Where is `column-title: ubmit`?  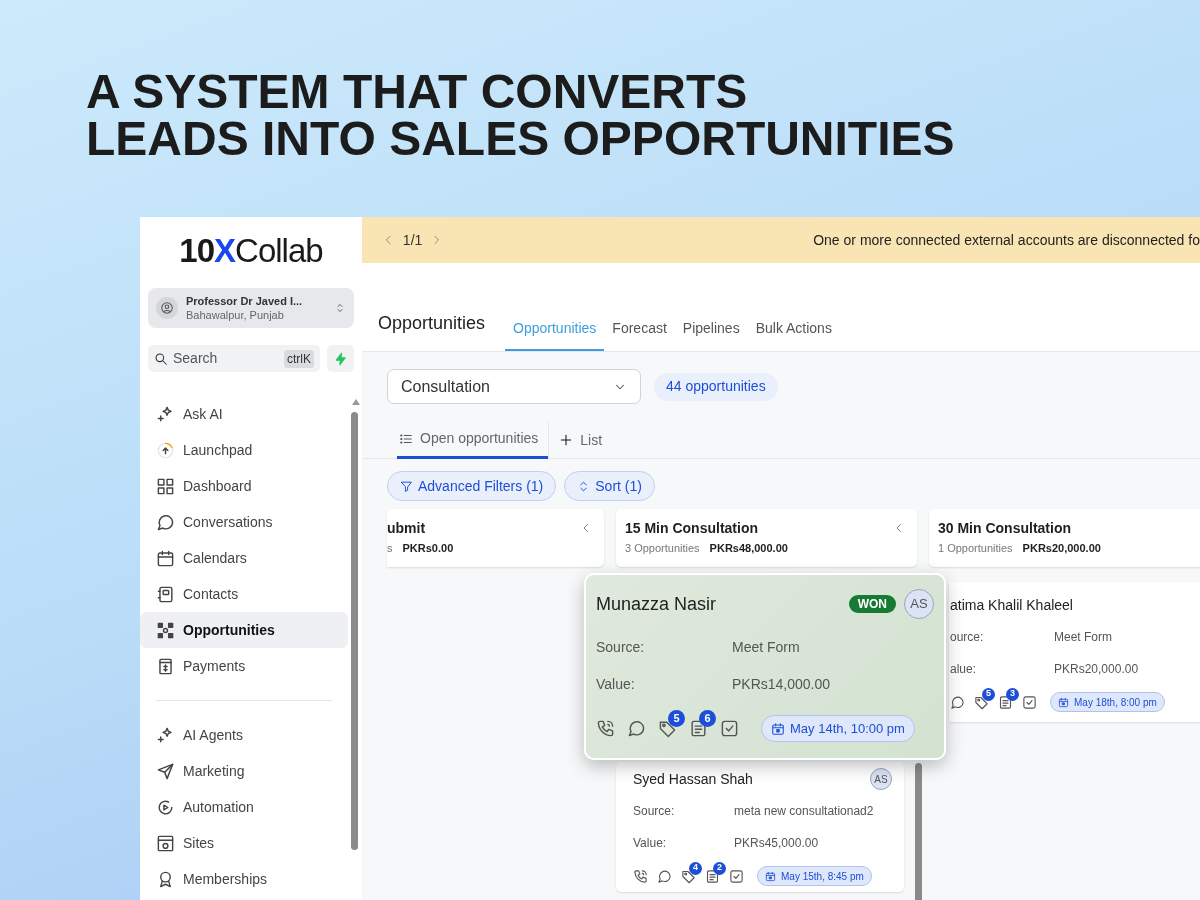
column-title: ubmit is located at coordinates (406, 528).